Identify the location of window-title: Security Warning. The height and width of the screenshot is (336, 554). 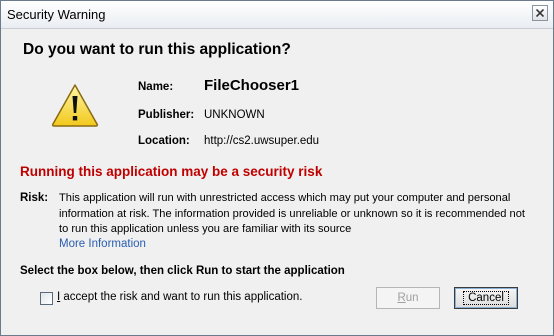
(56, 14).